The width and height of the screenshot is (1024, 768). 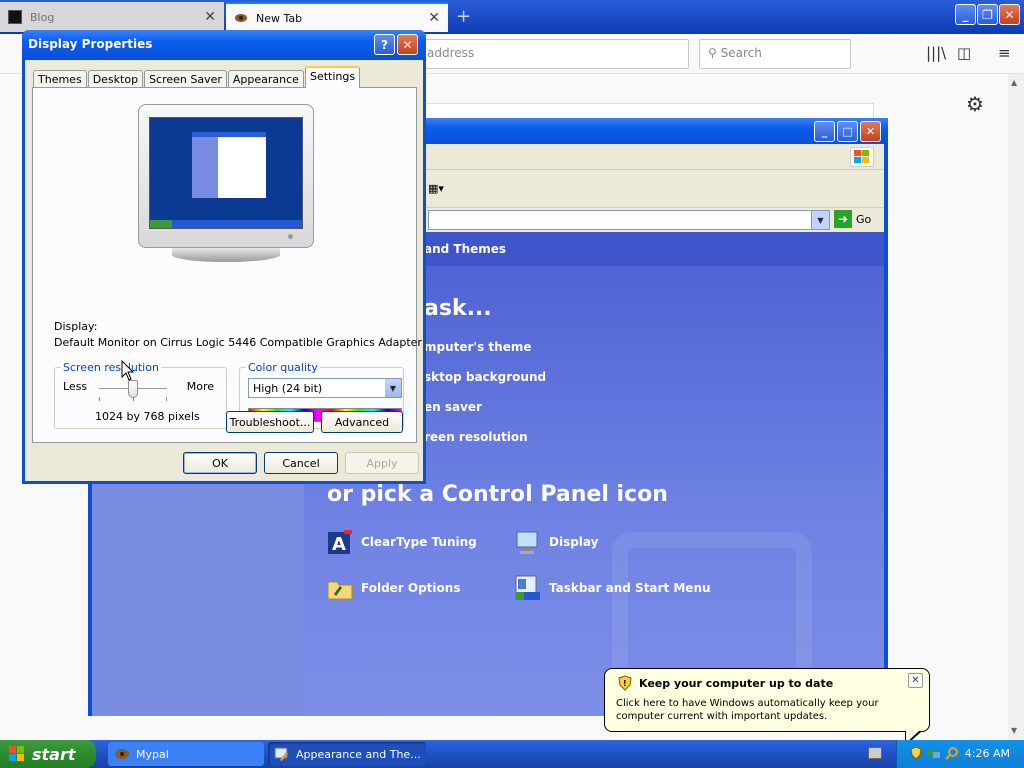 I want to click on color-quality-value: High (24 bit), so click(x=288, y=388).